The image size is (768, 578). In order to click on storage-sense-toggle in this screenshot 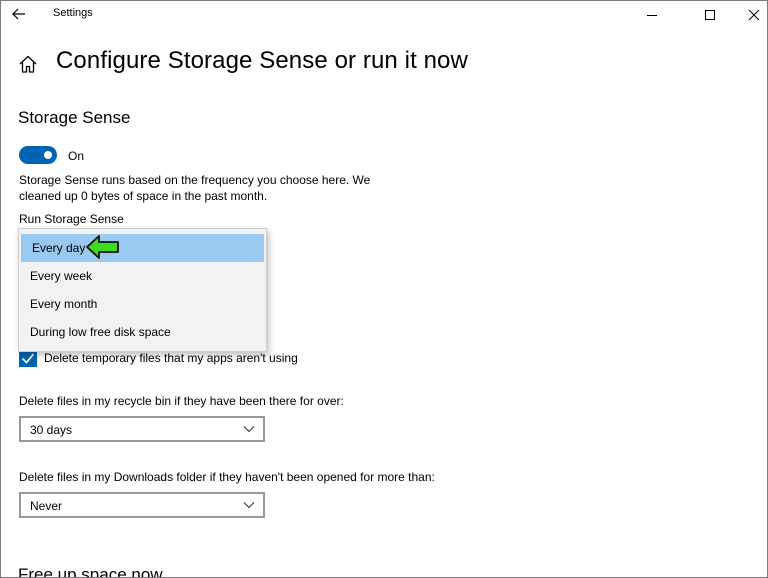, I will do `click(38, 155)`.